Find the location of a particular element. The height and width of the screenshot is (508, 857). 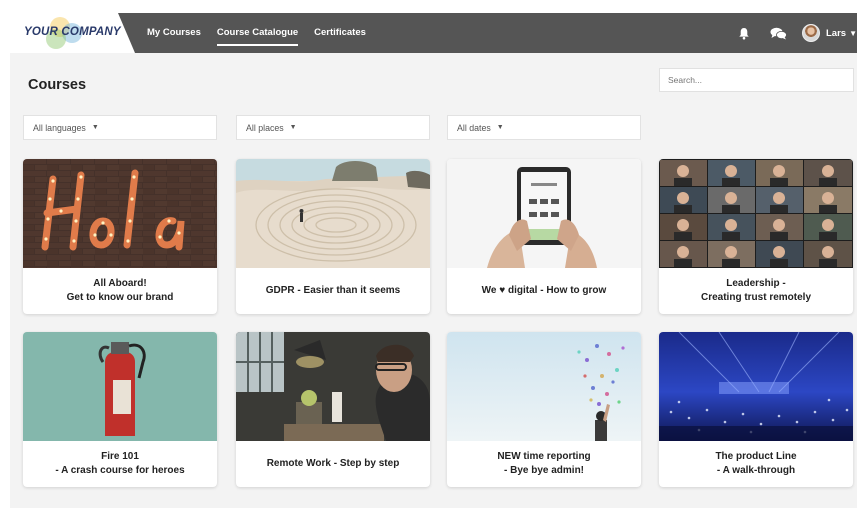

course-image-hola-sign is located at coordinates (120, 213).